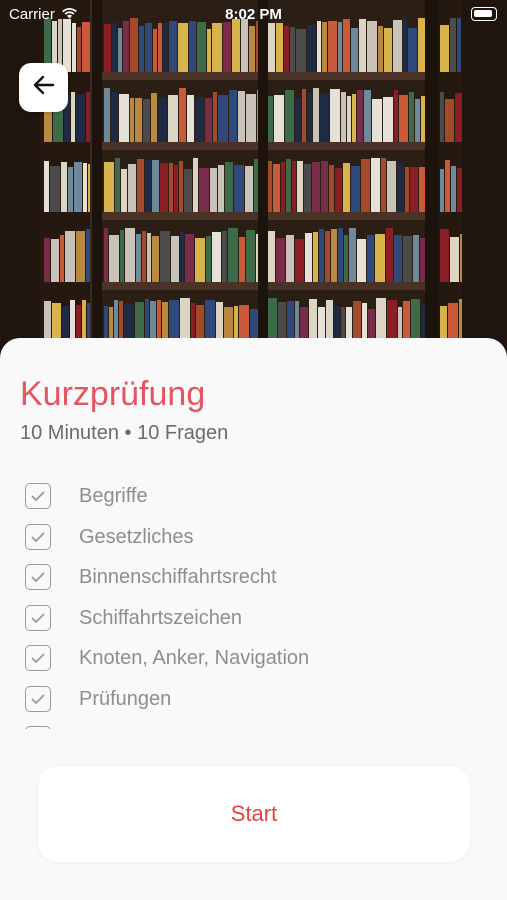 Image resolution: width=507 pixels, height=900 pixels. Describe the element at coordinates (43, 87) in the screenshot. I see `back-button` at that location.